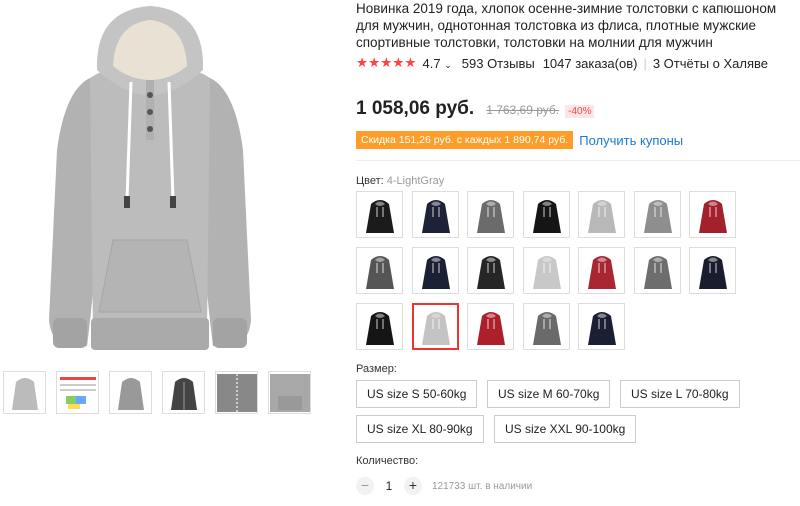 The image size is (800, 506). Describe the element at coordinates (498, 63) in the screenshot. I see `reviews-count: 593 Отзывы` at that location.